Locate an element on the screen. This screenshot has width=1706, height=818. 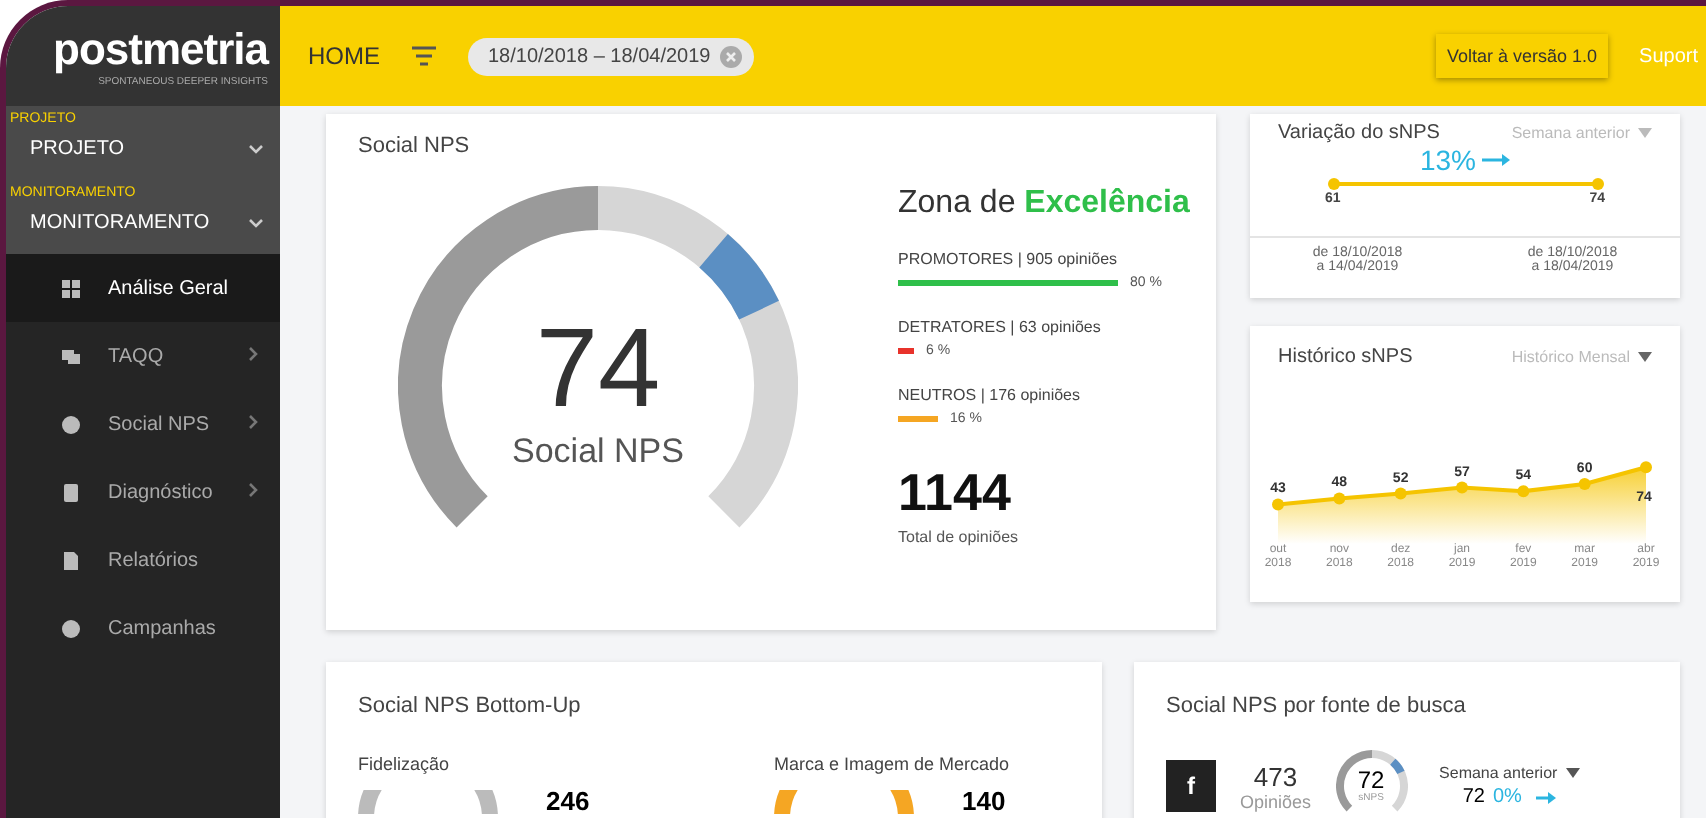
period-dropdown: Semana anterior is located at coordinates (1498, 773).